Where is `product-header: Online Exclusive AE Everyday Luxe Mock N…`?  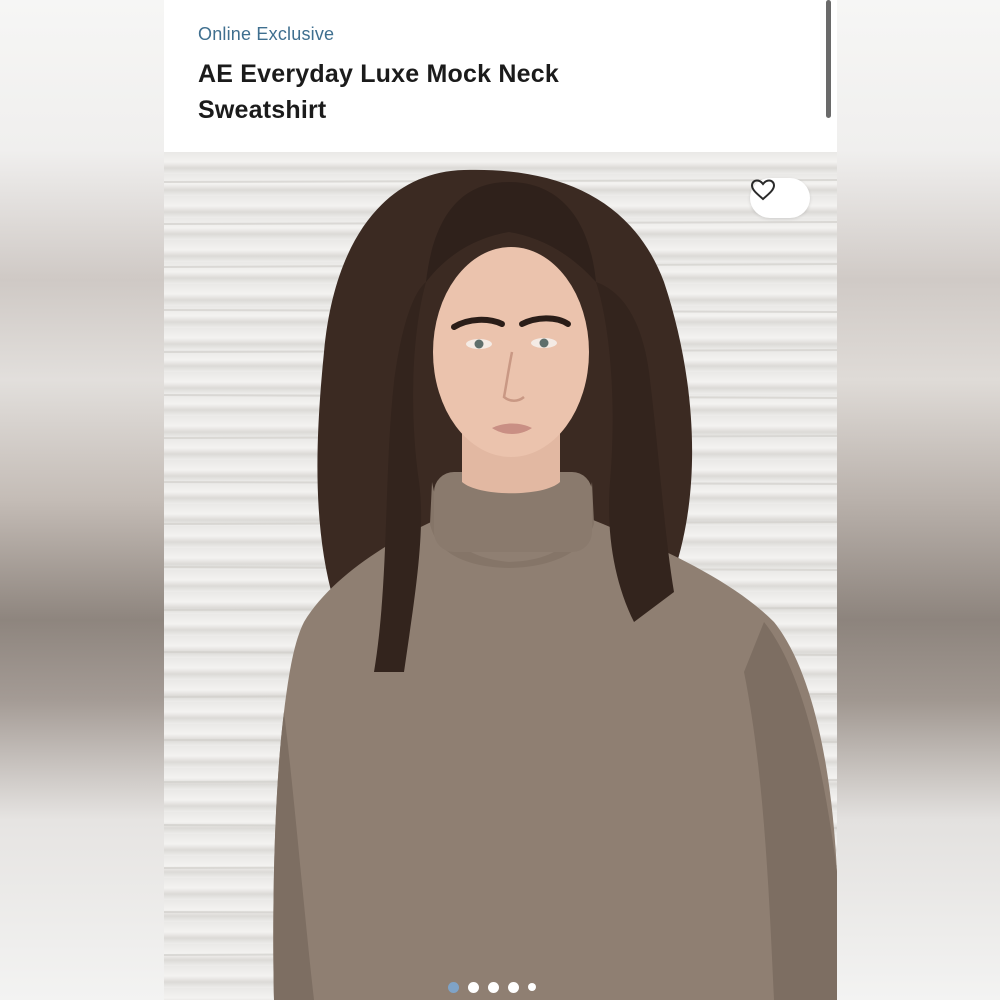 product-header: Online Exclusive AE Everyday Luxe Mock N… is located at coordinates (500, 76).